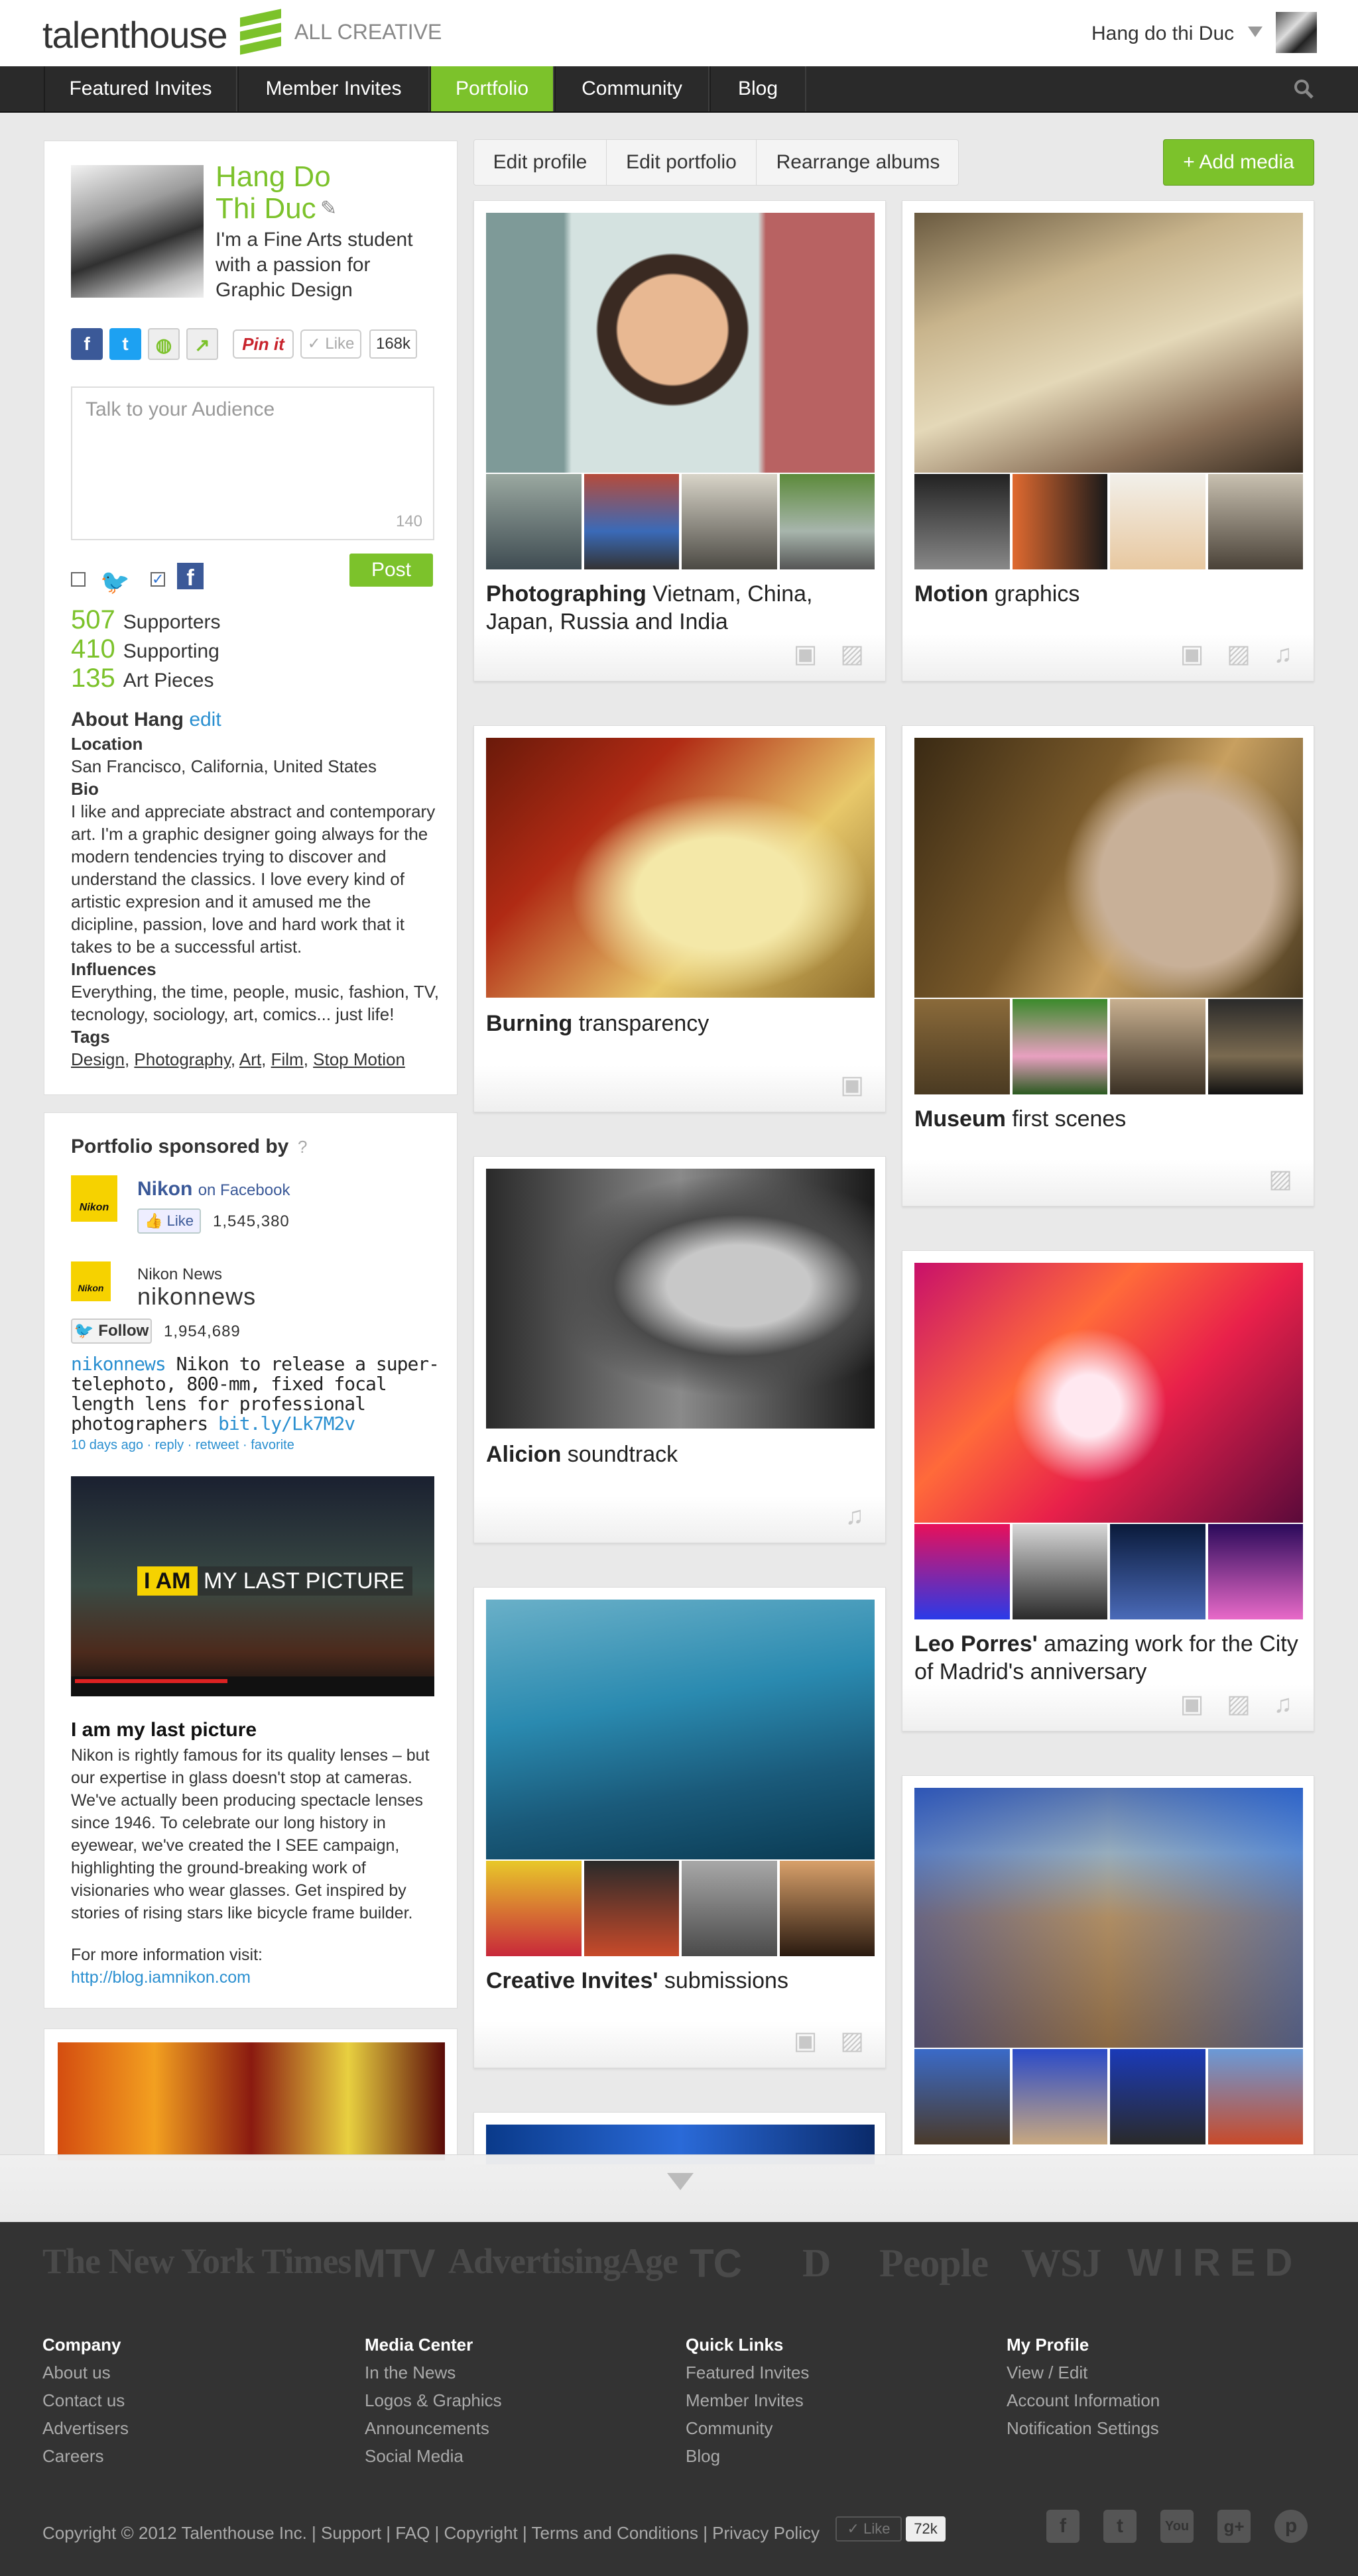 Image resolution: width=1358 pixels, height=2576 pixels. I want to click on press-logo-wired: WIRED, so click(1214, 2262).